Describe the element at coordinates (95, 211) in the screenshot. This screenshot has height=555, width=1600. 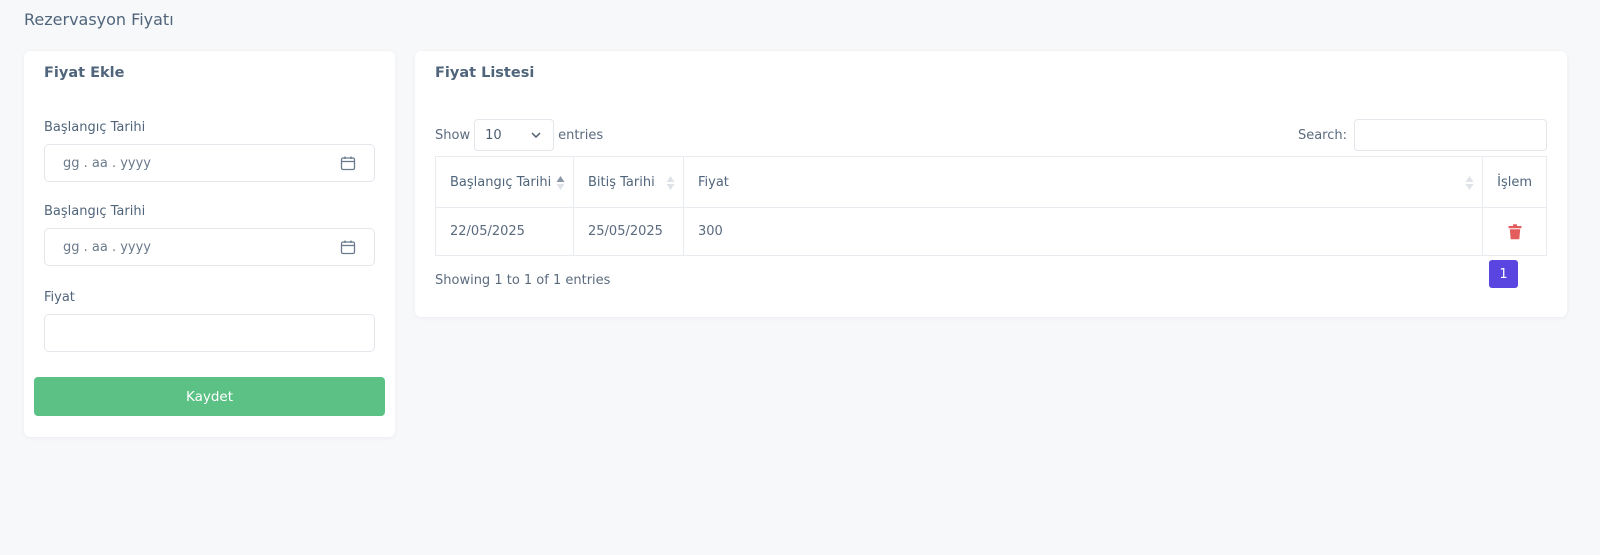
I see `end-date-label: Başlangıç Tarihi` at that location.